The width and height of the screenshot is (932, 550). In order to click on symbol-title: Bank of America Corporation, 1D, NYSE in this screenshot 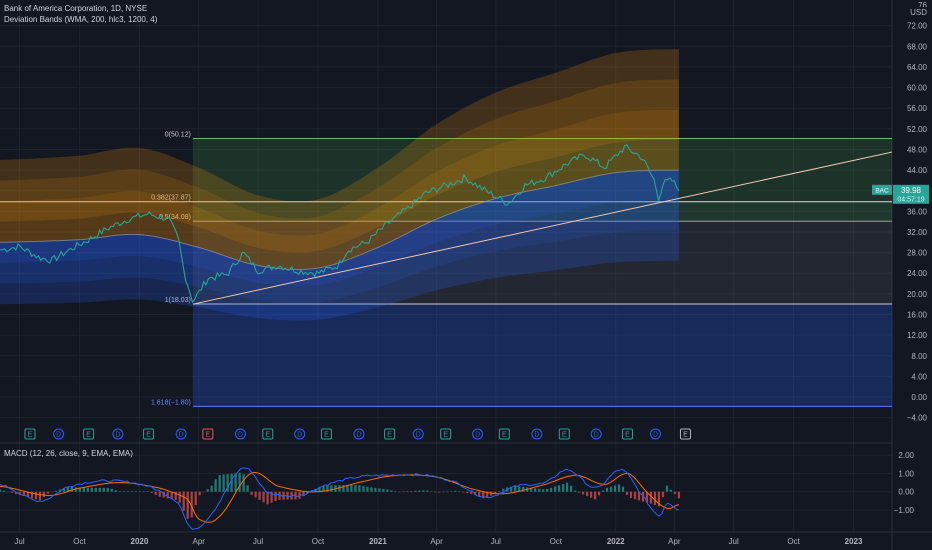, I will do `click(75, 8)`.